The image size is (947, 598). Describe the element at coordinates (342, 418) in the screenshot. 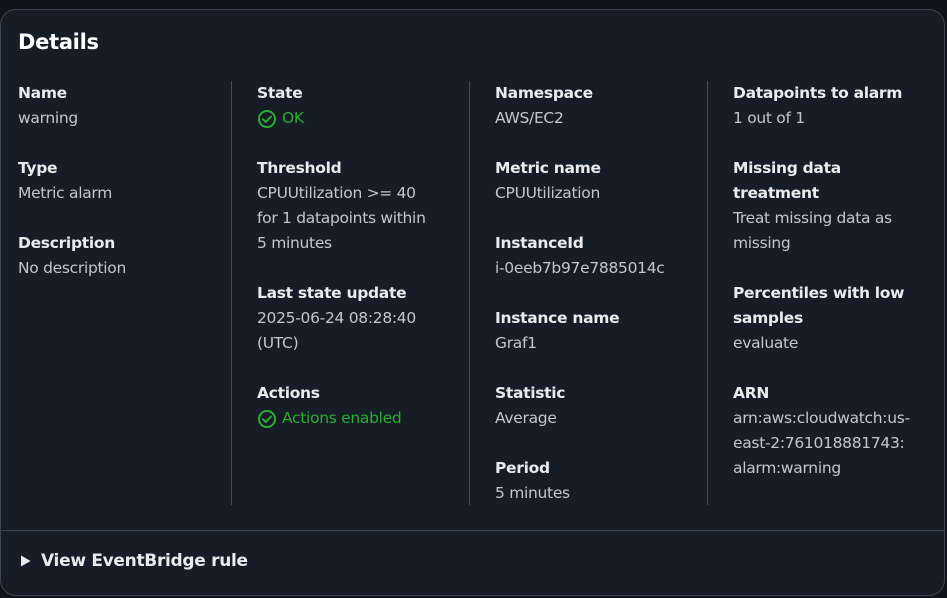

I see `actions-value: Actions enabled` at that location.